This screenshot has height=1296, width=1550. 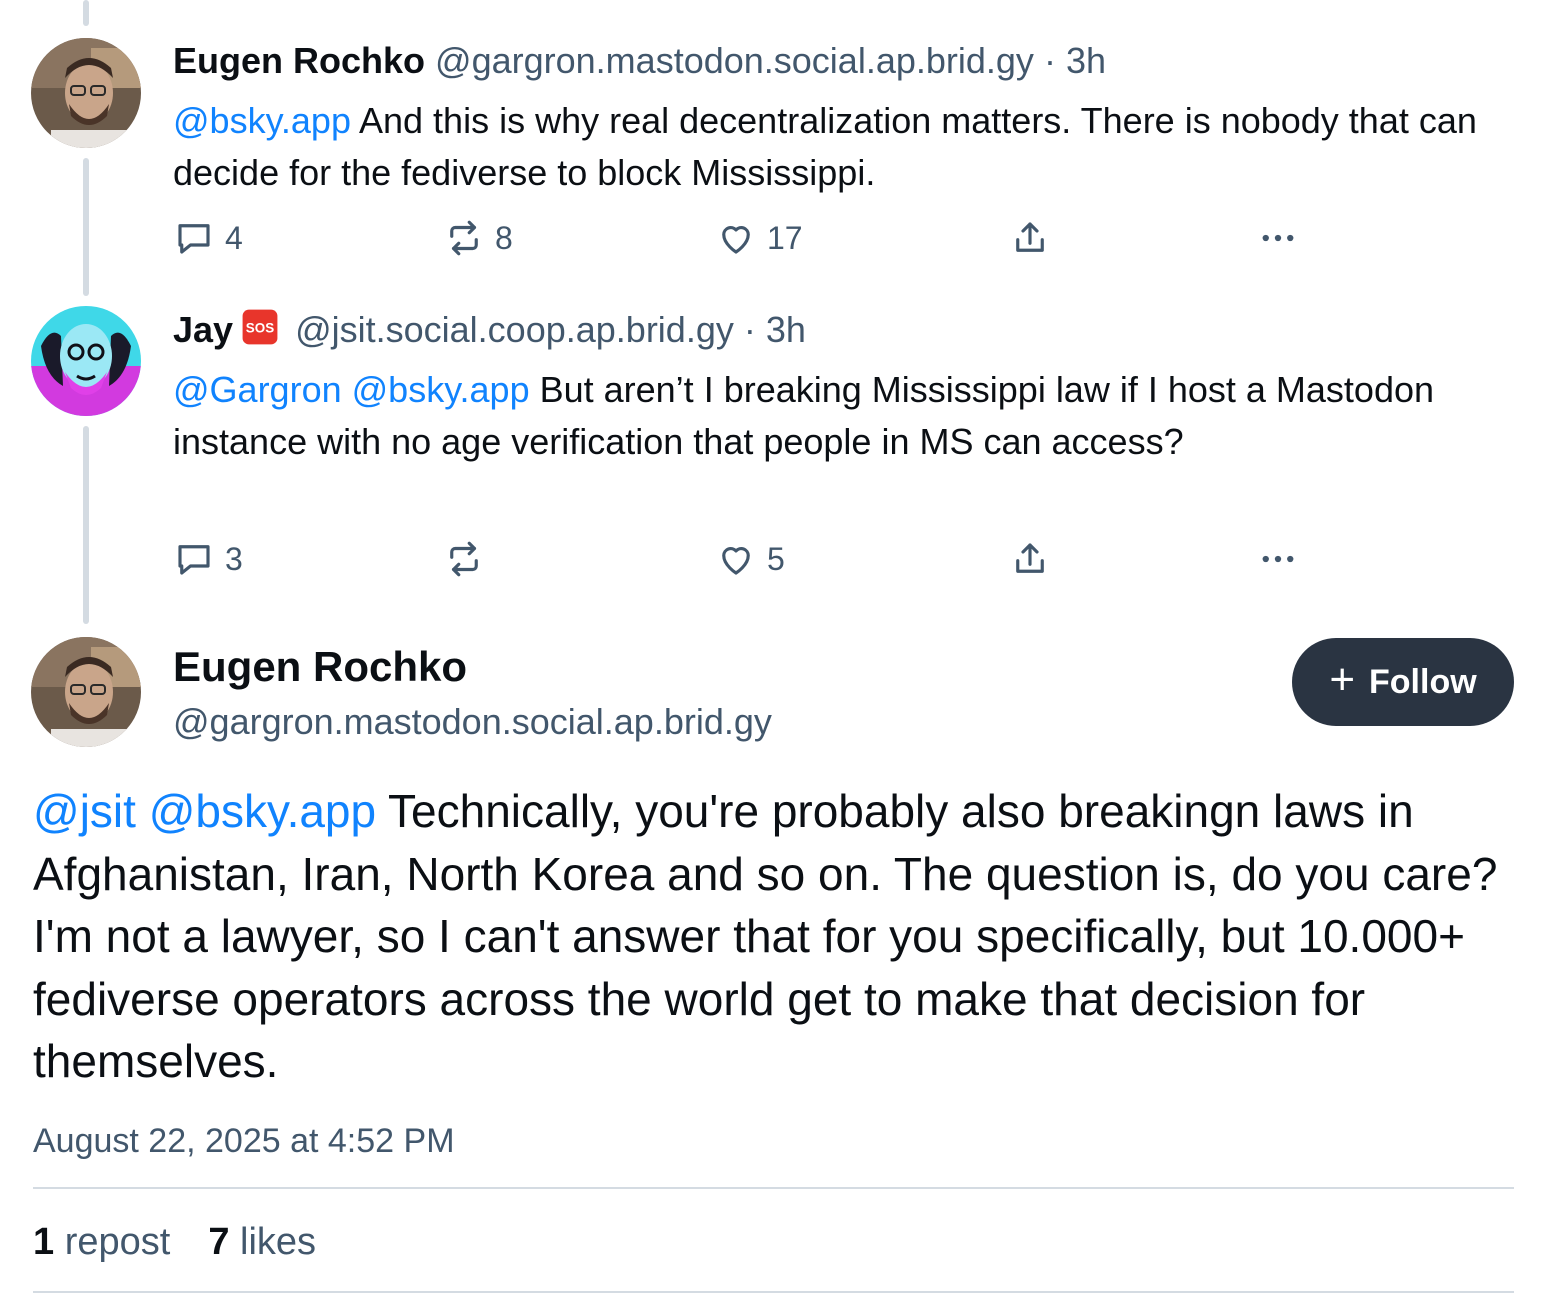 What do you see at coordinates (84, 811) in the screenshot?
I see `mention-link: @jsit` at bounding box center [84, 811].